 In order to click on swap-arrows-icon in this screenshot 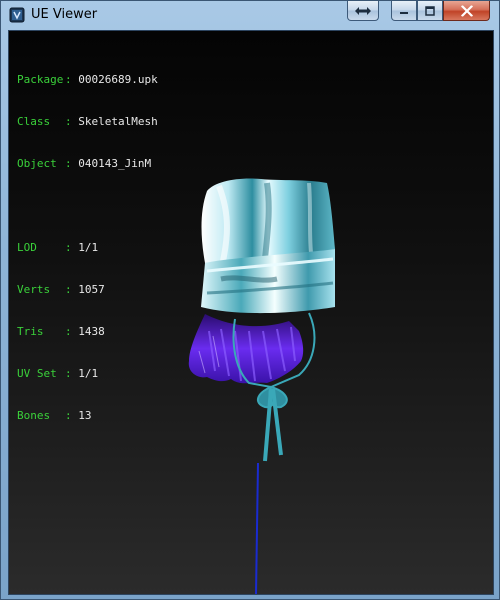, I will do `click(363, 10)`.